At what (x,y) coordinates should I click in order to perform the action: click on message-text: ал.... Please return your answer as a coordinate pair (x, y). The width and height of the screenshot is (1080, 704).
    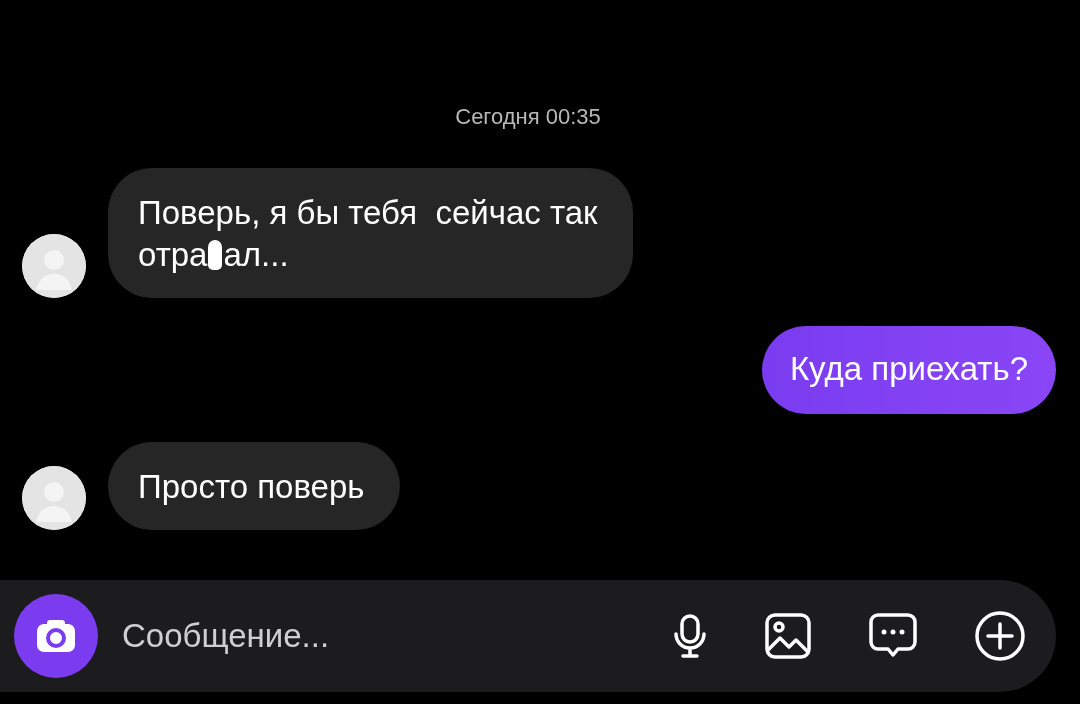
    Looking at the image, I should click on (256, 254).